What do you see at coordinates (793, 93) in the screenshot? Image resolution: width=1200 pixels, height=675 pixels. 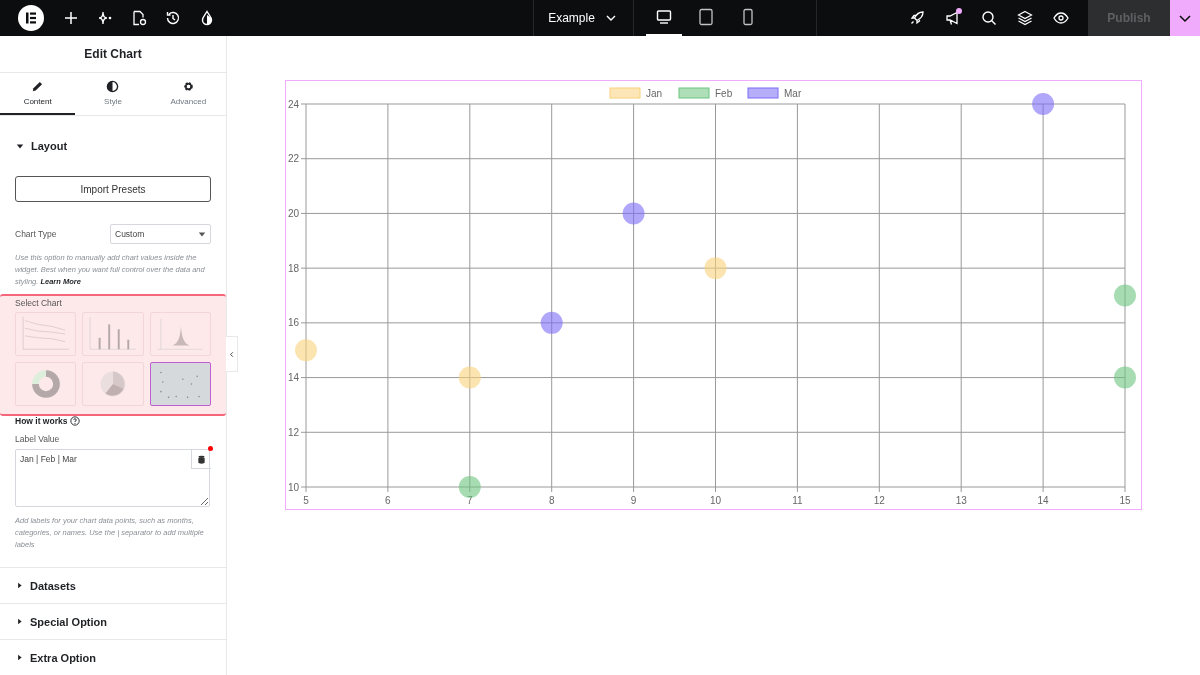 I see `legend-label: Mar` at bounding box center [793, 93].